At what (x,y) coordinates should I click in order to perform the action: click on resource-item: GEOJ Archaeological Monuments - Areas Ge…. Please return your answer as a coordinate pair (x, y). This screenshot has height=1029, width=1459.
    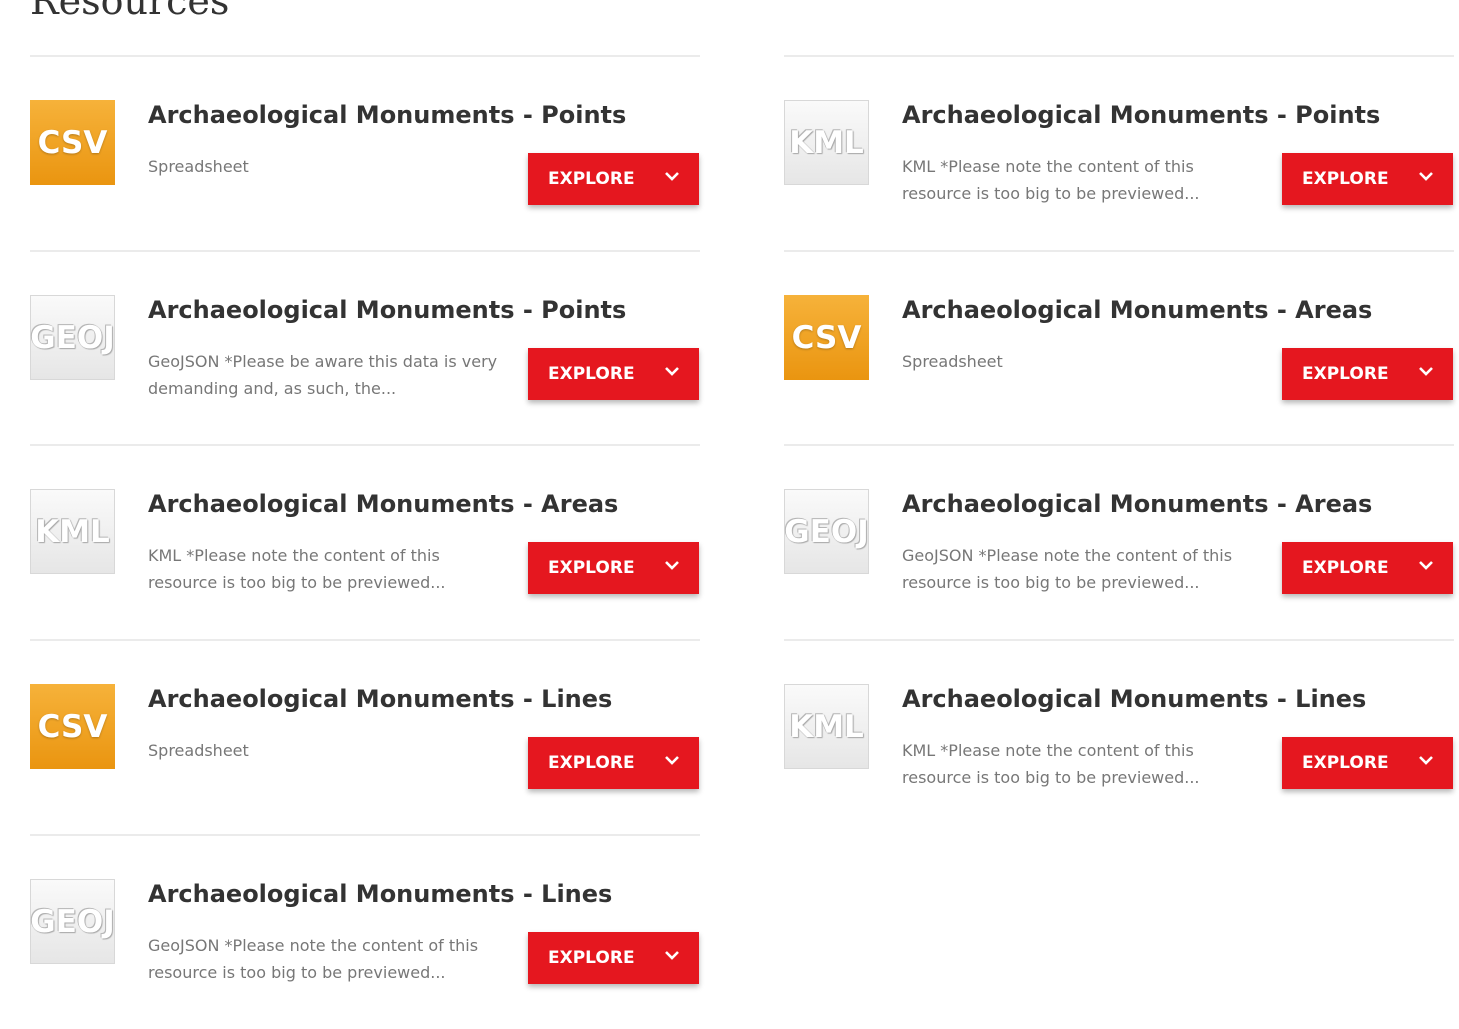
    Looking at the image, I should click on (1119, 541).